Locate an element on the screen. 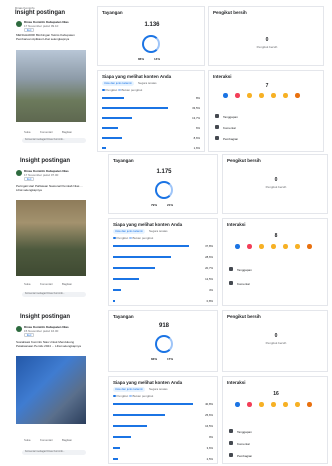  interaksi-card: Interaksi 7 Tanggapan Komentar Pembagian is located at coordinates (266, 111).